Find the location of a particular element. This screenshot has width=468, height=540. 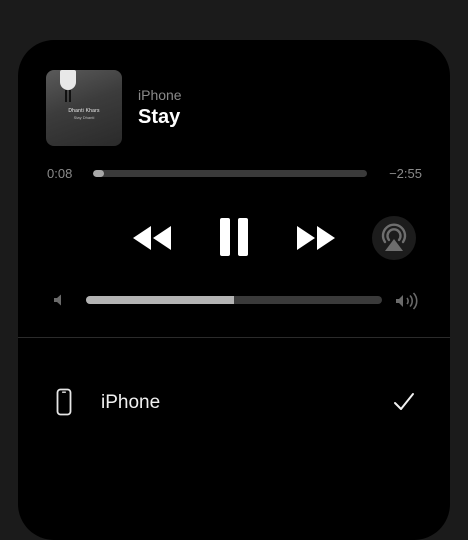

device-label: iPhone is located at coordinates (131, 402).